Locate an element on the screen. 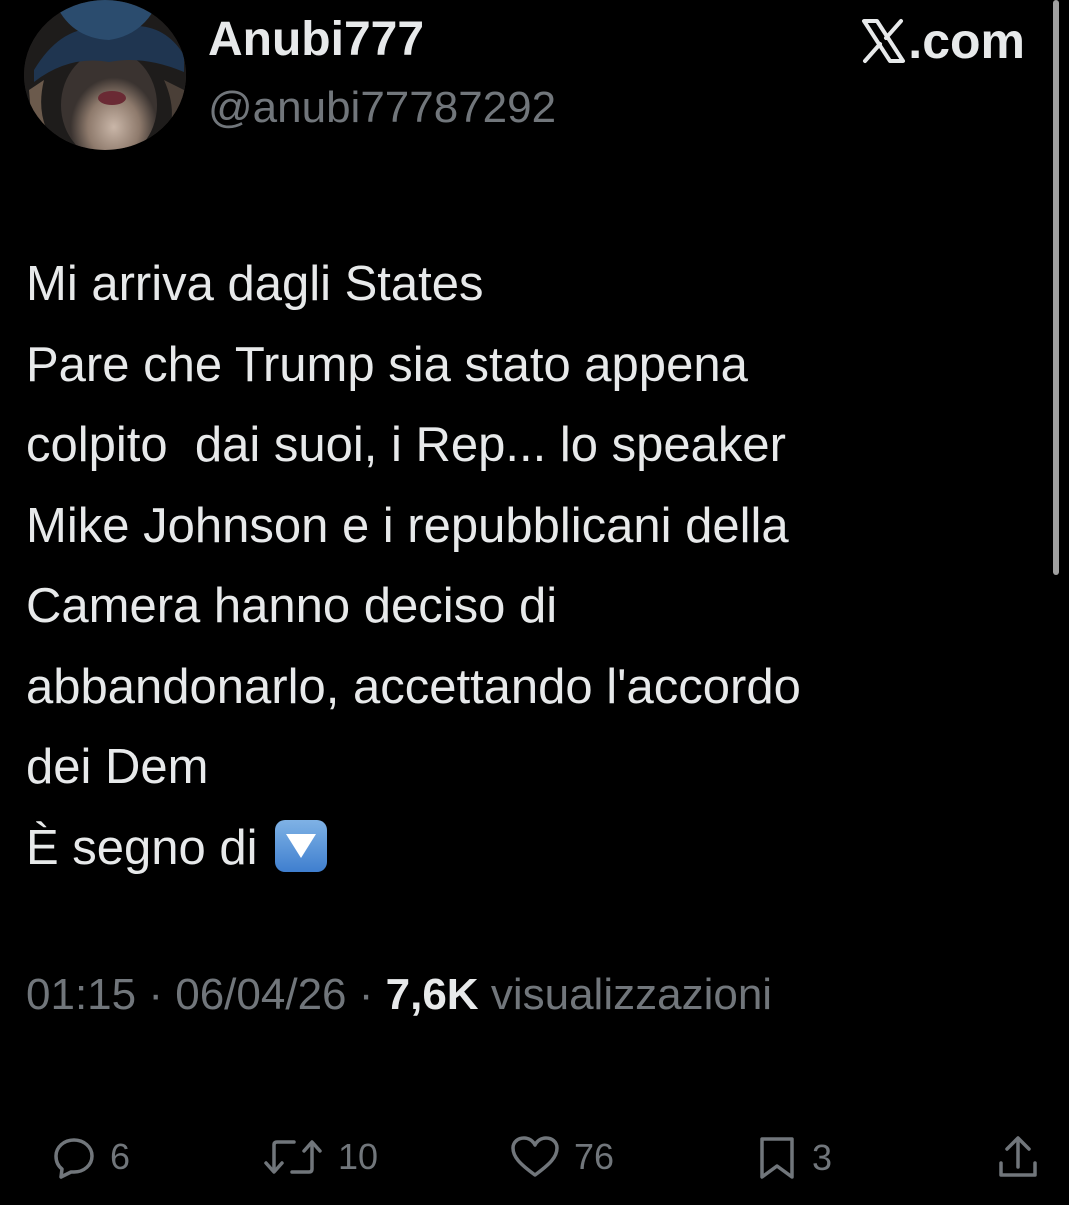  share-button is located at coordinates (1018, 1158).